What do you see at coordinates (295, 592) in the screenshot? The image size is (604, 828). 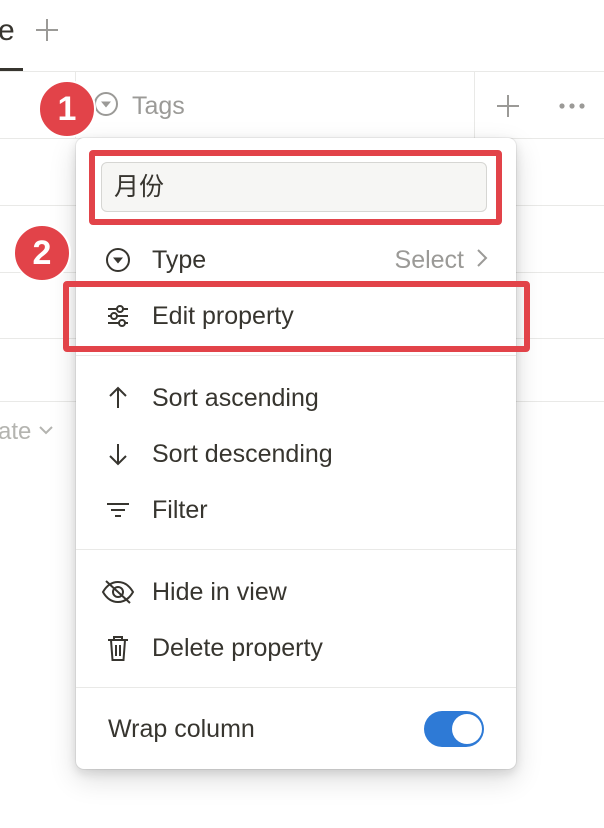 I see `menu-item-hide-in-view: Hide in view` at bounding box center [295, 592].